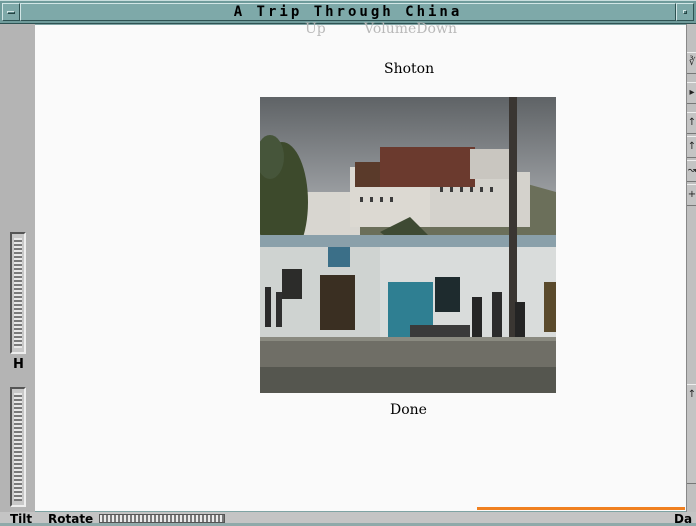 The image size is (696, 526). I want to click on title-bar: A Trip Through China, so click(348, 12).